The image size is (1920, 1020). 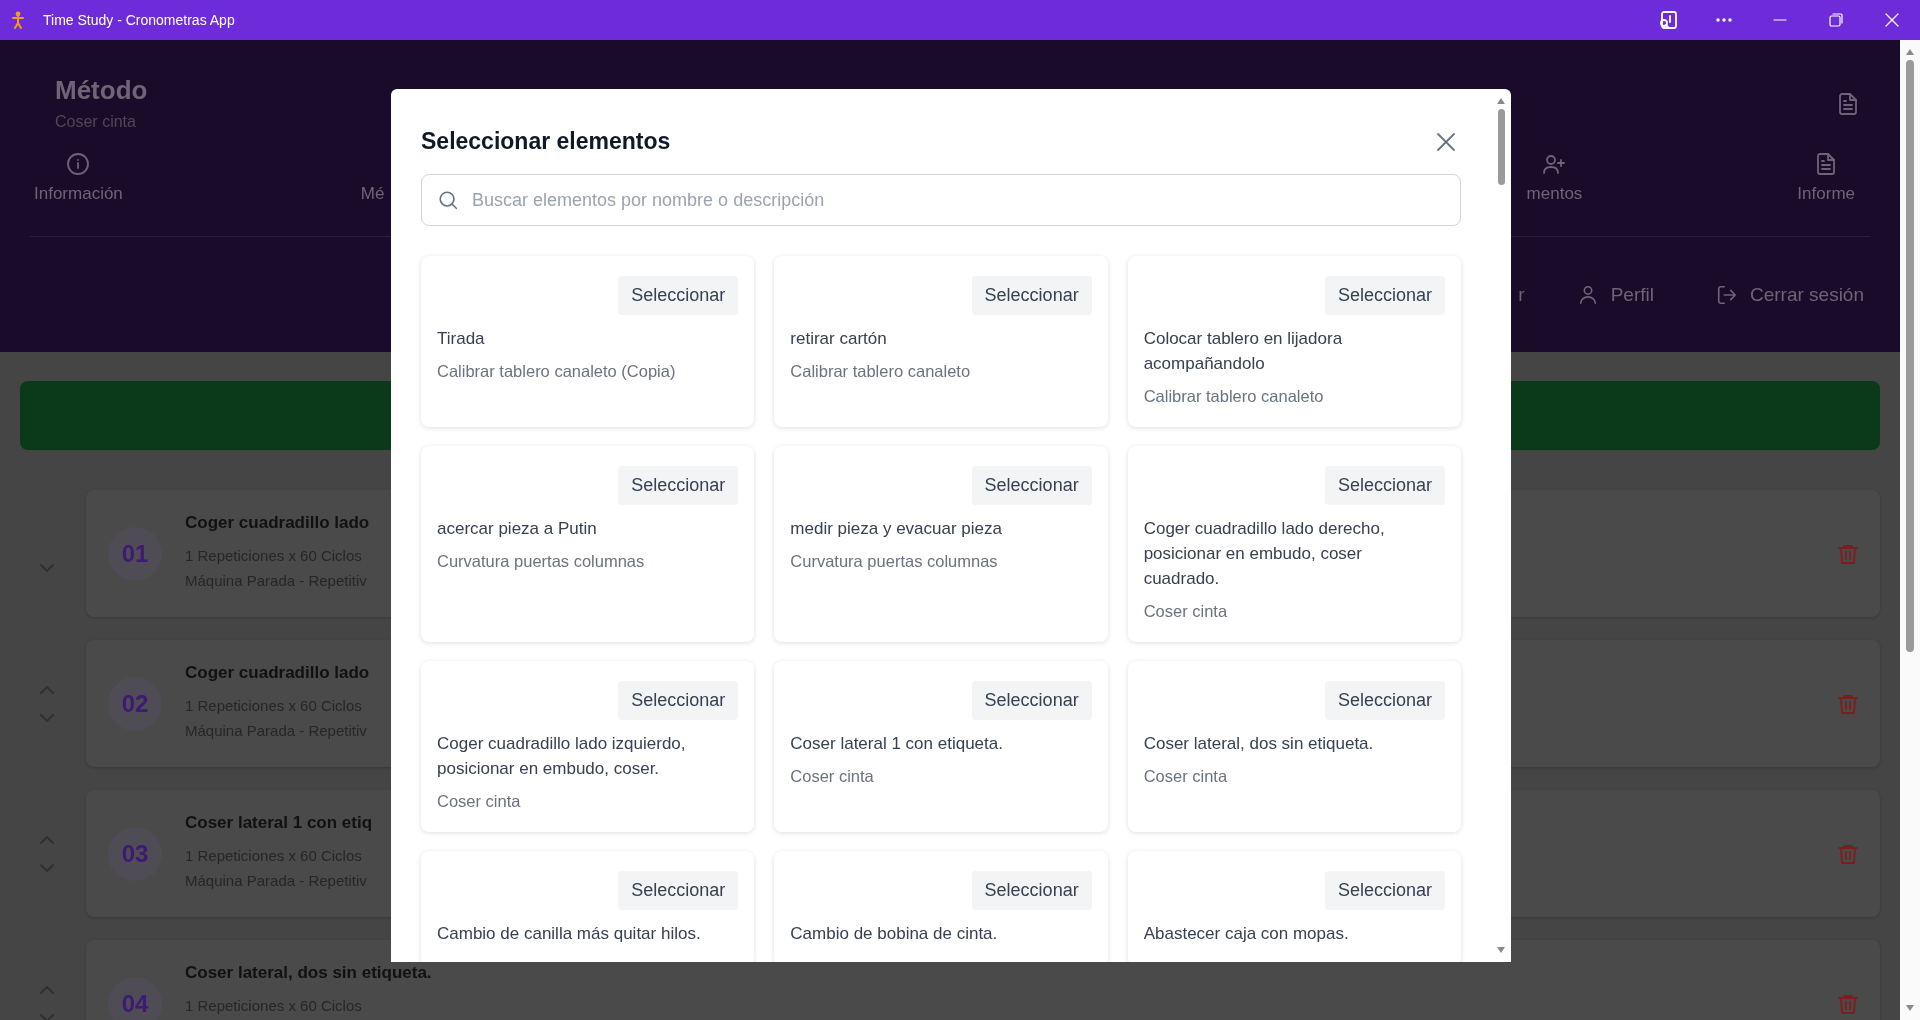 What do you see at coordinates (839, 339) in the screenshot?
I see `element-name: retirar cartón` at bounding box center [839, 339].